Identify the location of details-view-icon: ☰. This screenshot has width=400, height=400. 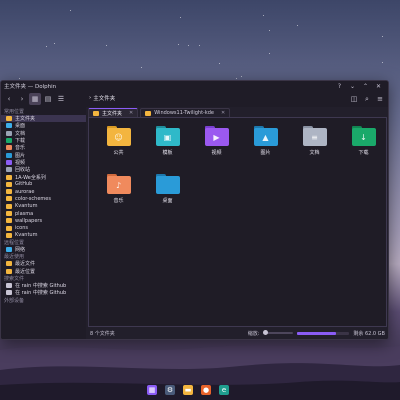
(61, 99).